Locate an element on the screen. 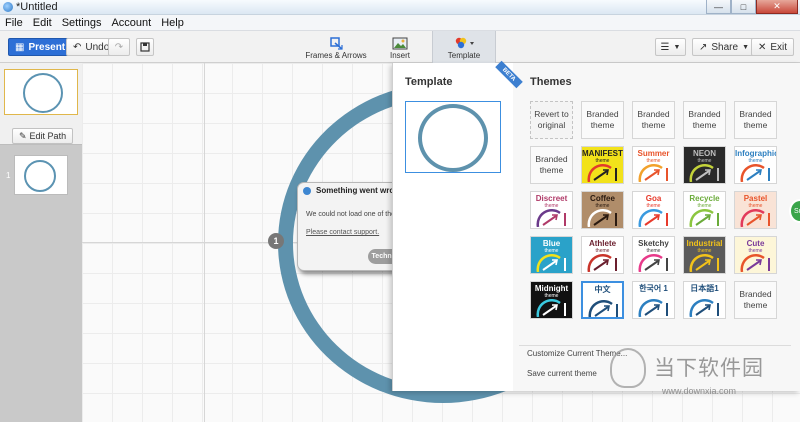  menu-file: File is located at coordinates (14, 23).